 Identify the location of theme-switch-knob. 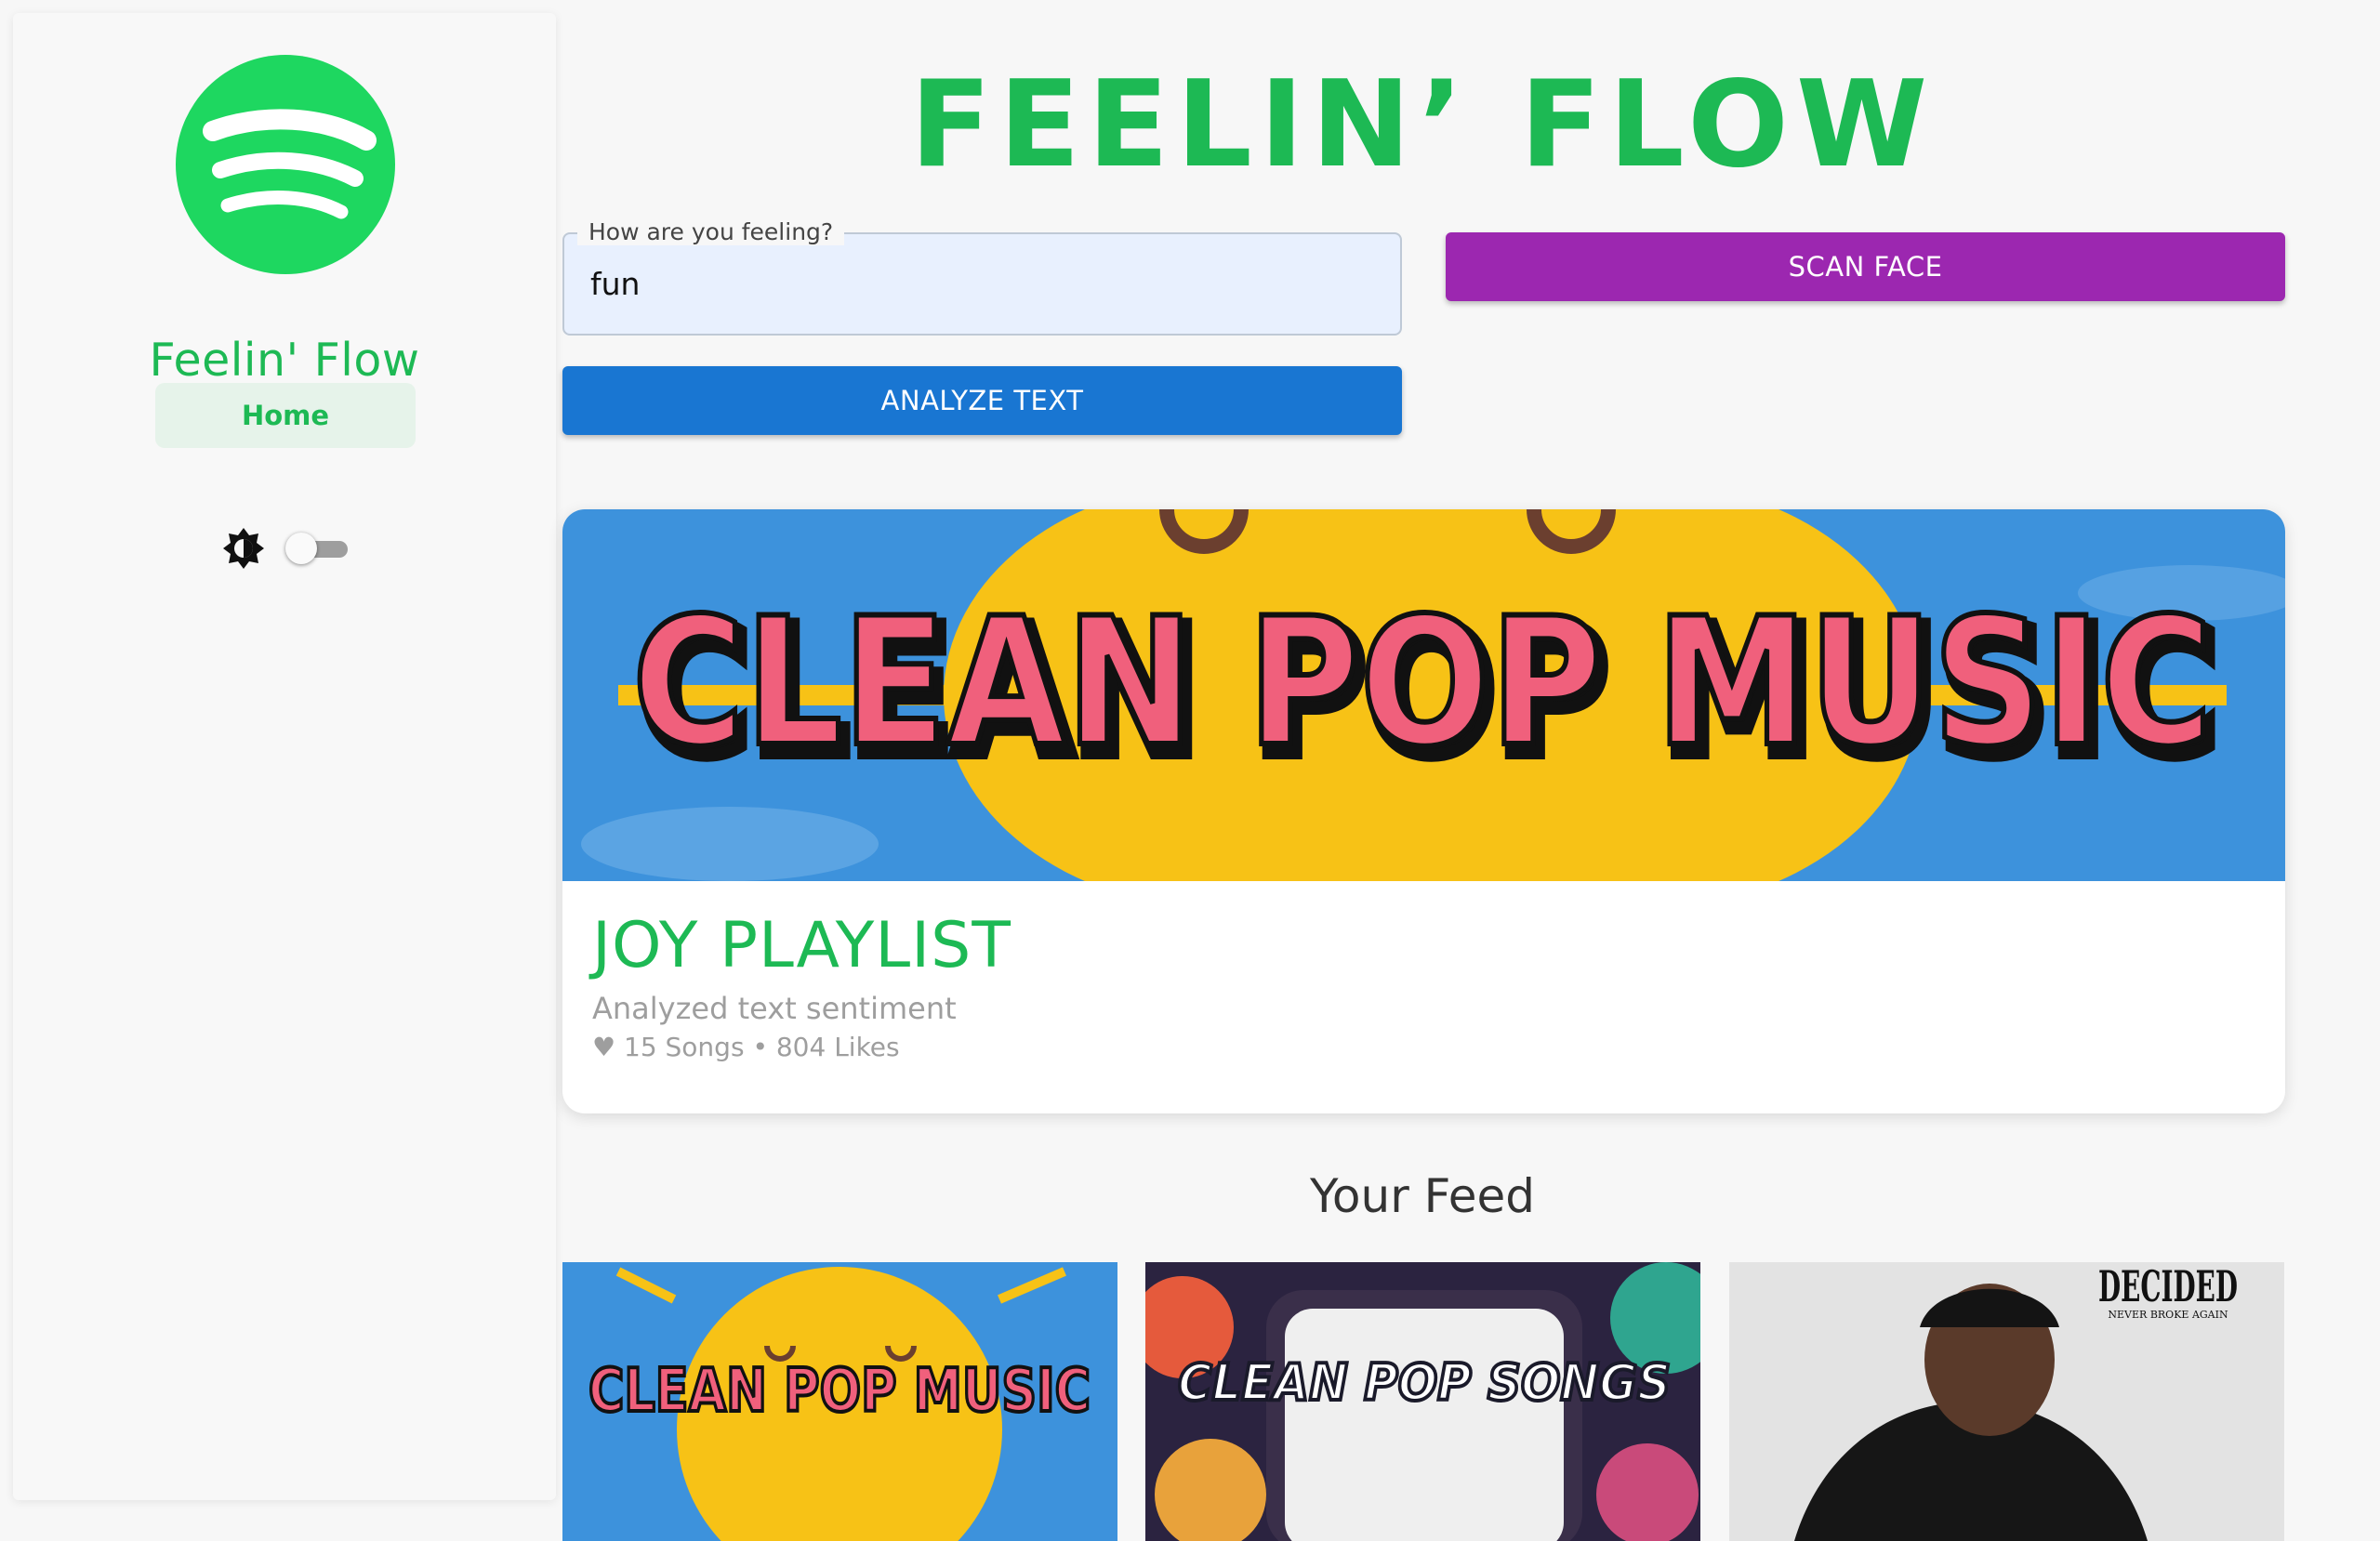
(301, 548).